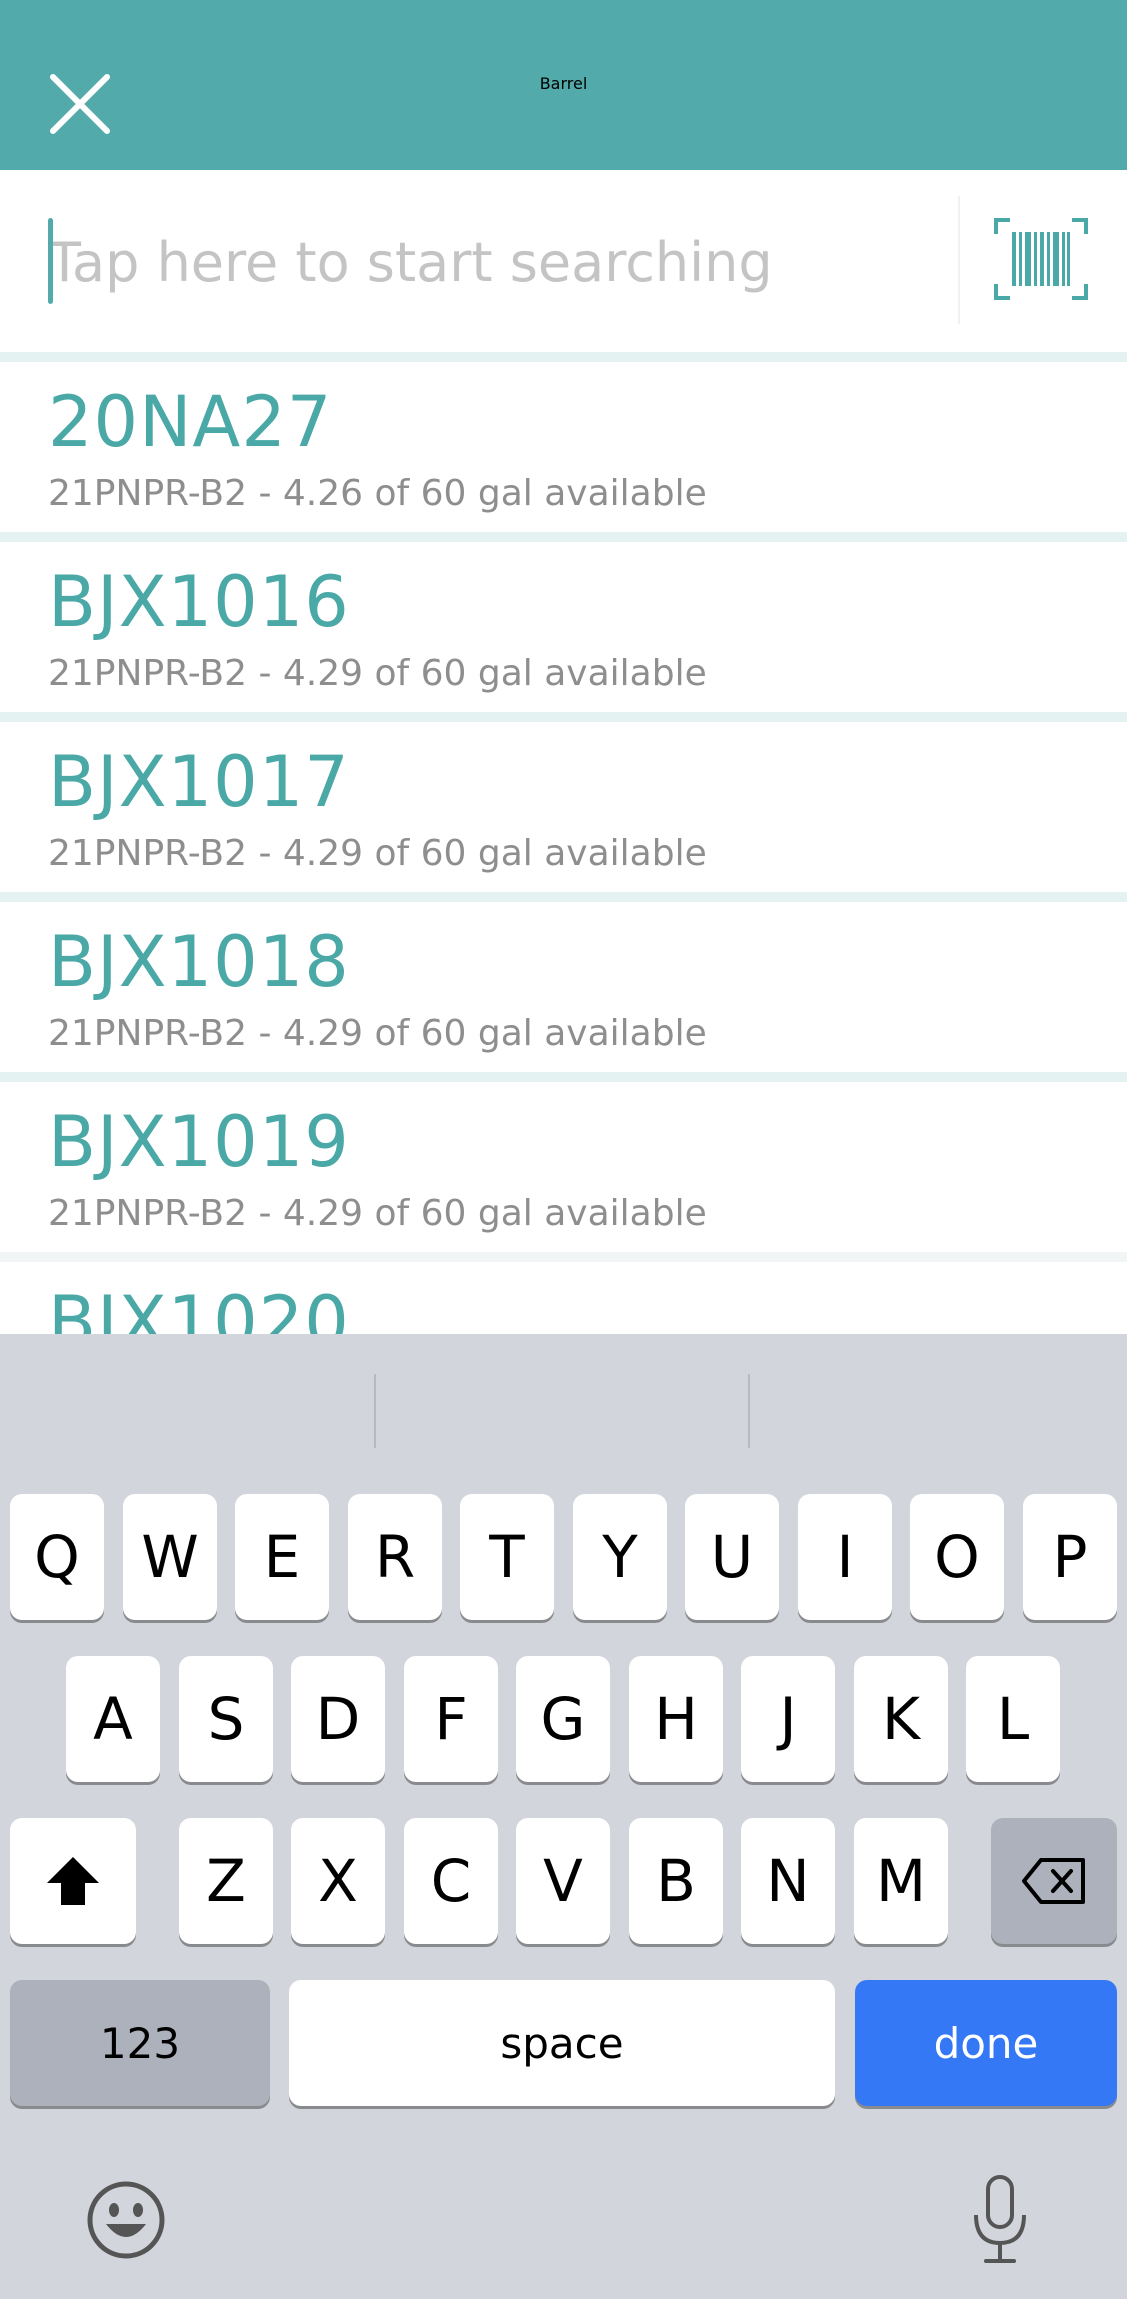  Describe the element at coordinates (395, 1557) in the screenshot. I see `key-r: R` at that location.